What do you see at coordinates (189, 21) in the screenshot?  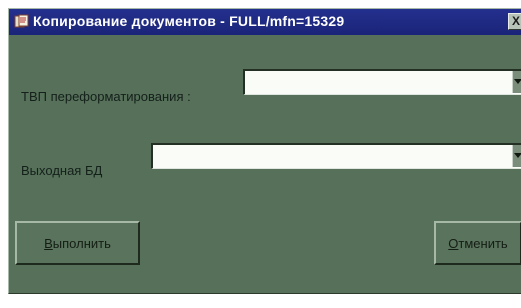 I see `window-title: Копирование документов - FULL/mfn=15329` at bounding box center [189, 21].